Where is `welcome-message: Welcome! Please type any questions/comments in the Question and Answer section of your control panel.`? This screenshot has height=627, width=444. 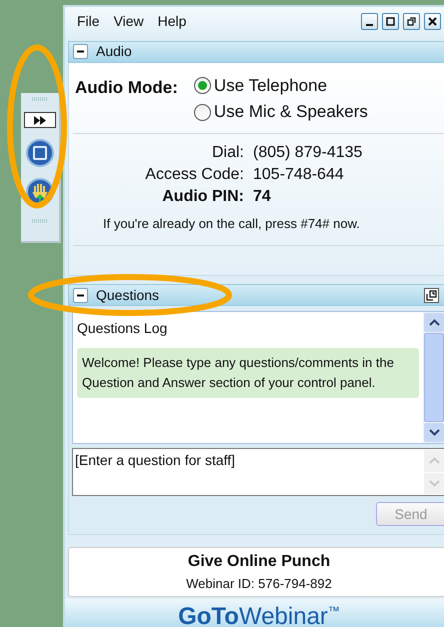
welcome-message: Welcome! Please type any questions/comments in the Question and Answer section of your control panel. is located at coordinates (248, 373).